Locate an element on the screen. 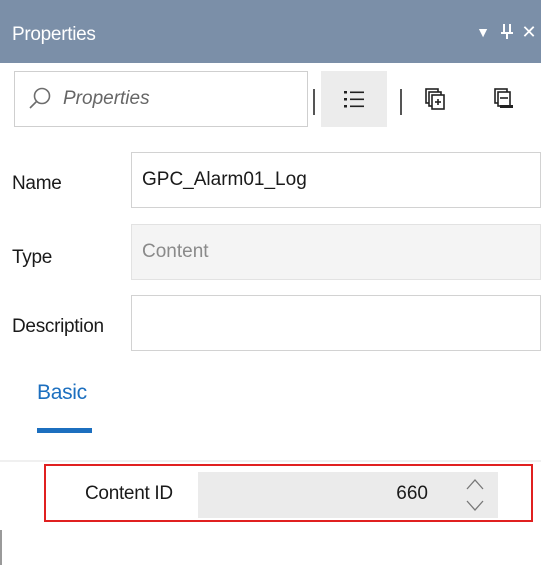 The image size is (541, 565). search-box is located at coordinates (161, 99).